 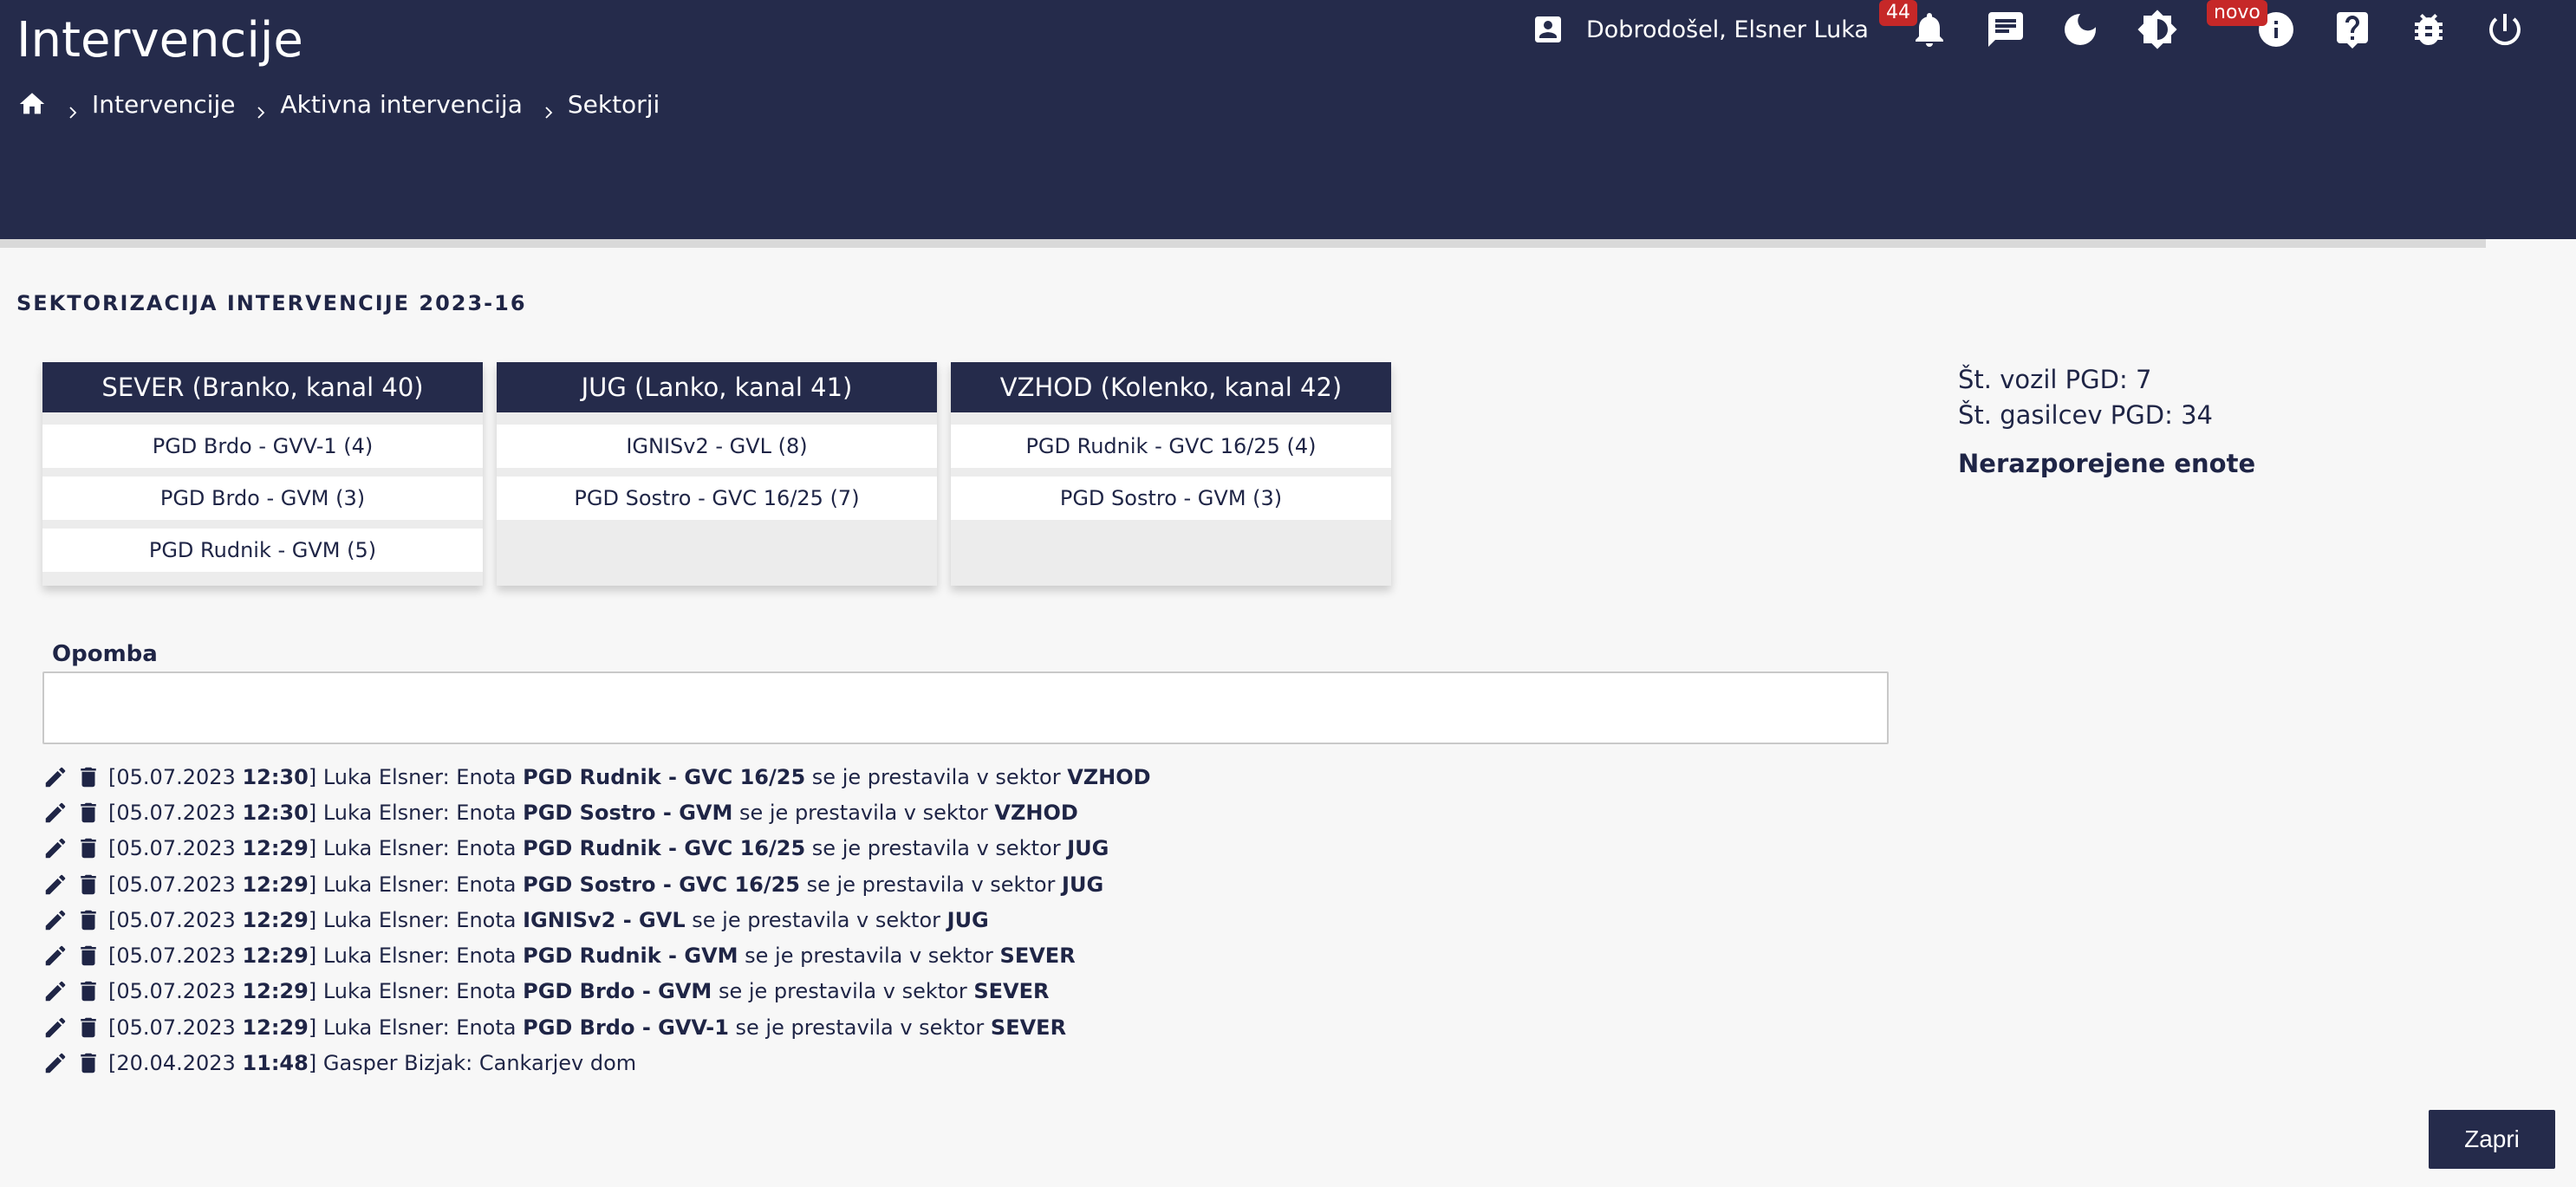 What do you see at coordinates (163, 104) in the screenshot?
I see `breadcrumb-item-intervencije: Intervencije` at bounding box center [163, 104].